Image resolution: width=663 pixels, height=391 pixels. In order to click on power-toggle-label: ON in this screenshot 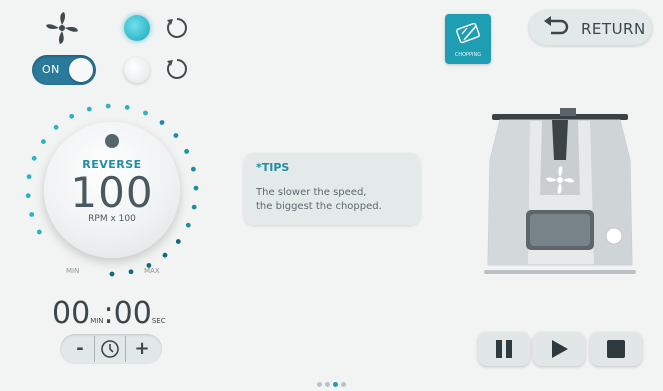, I will do `click(51, 69)`.